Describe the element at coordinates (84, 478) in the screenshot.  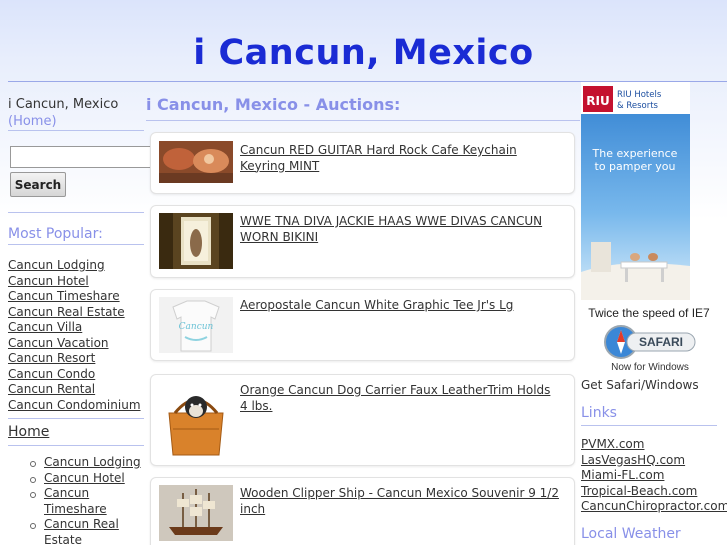
I see `home-sublink: Cancun Hotel` at that location.